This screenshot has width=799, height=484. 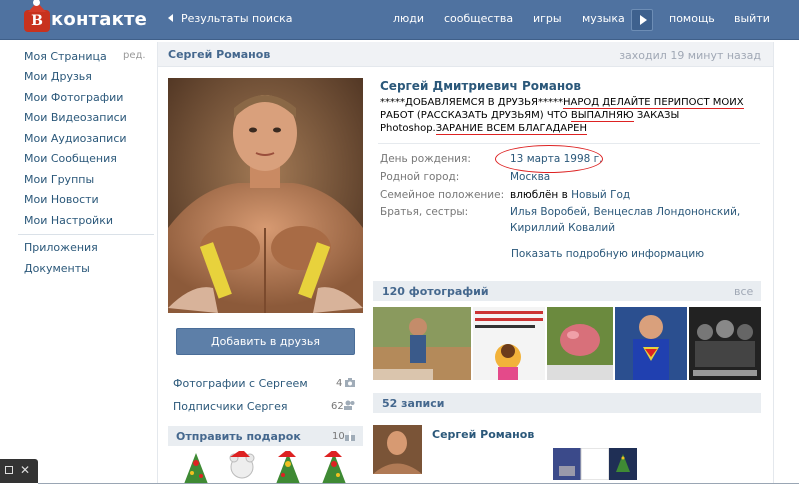 What do you see at coordinates (157, 263) in the screenshot?
I see `main-border-left` at bounding box center [157, 263].